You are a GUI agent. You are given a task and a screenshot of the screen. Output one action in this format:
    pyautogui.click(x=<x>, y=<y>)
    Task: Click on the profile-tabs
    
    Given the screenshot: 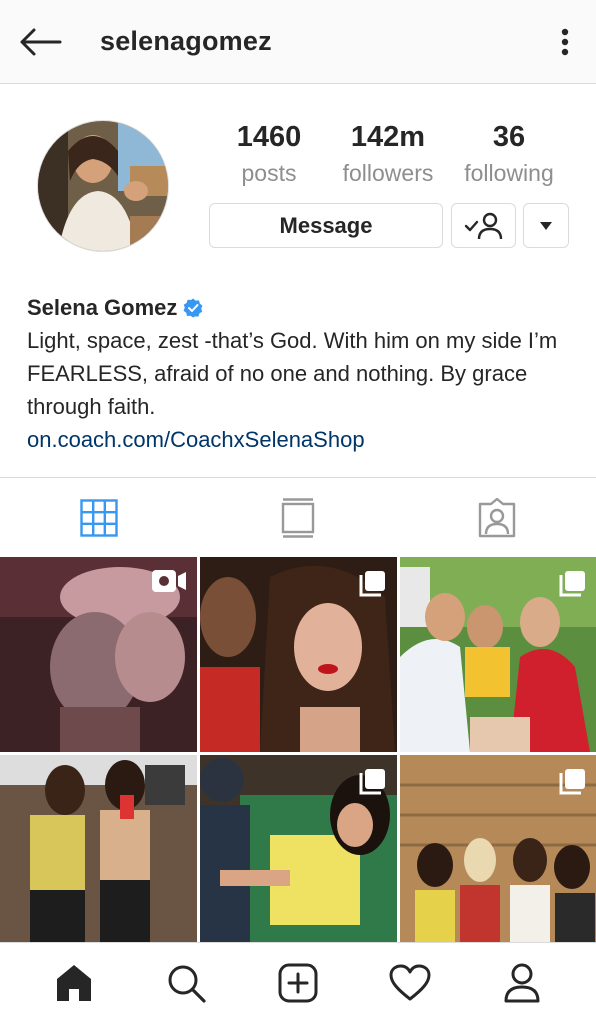 What is the action you would take?
    pyautogui.click(x=298, y=517)
    